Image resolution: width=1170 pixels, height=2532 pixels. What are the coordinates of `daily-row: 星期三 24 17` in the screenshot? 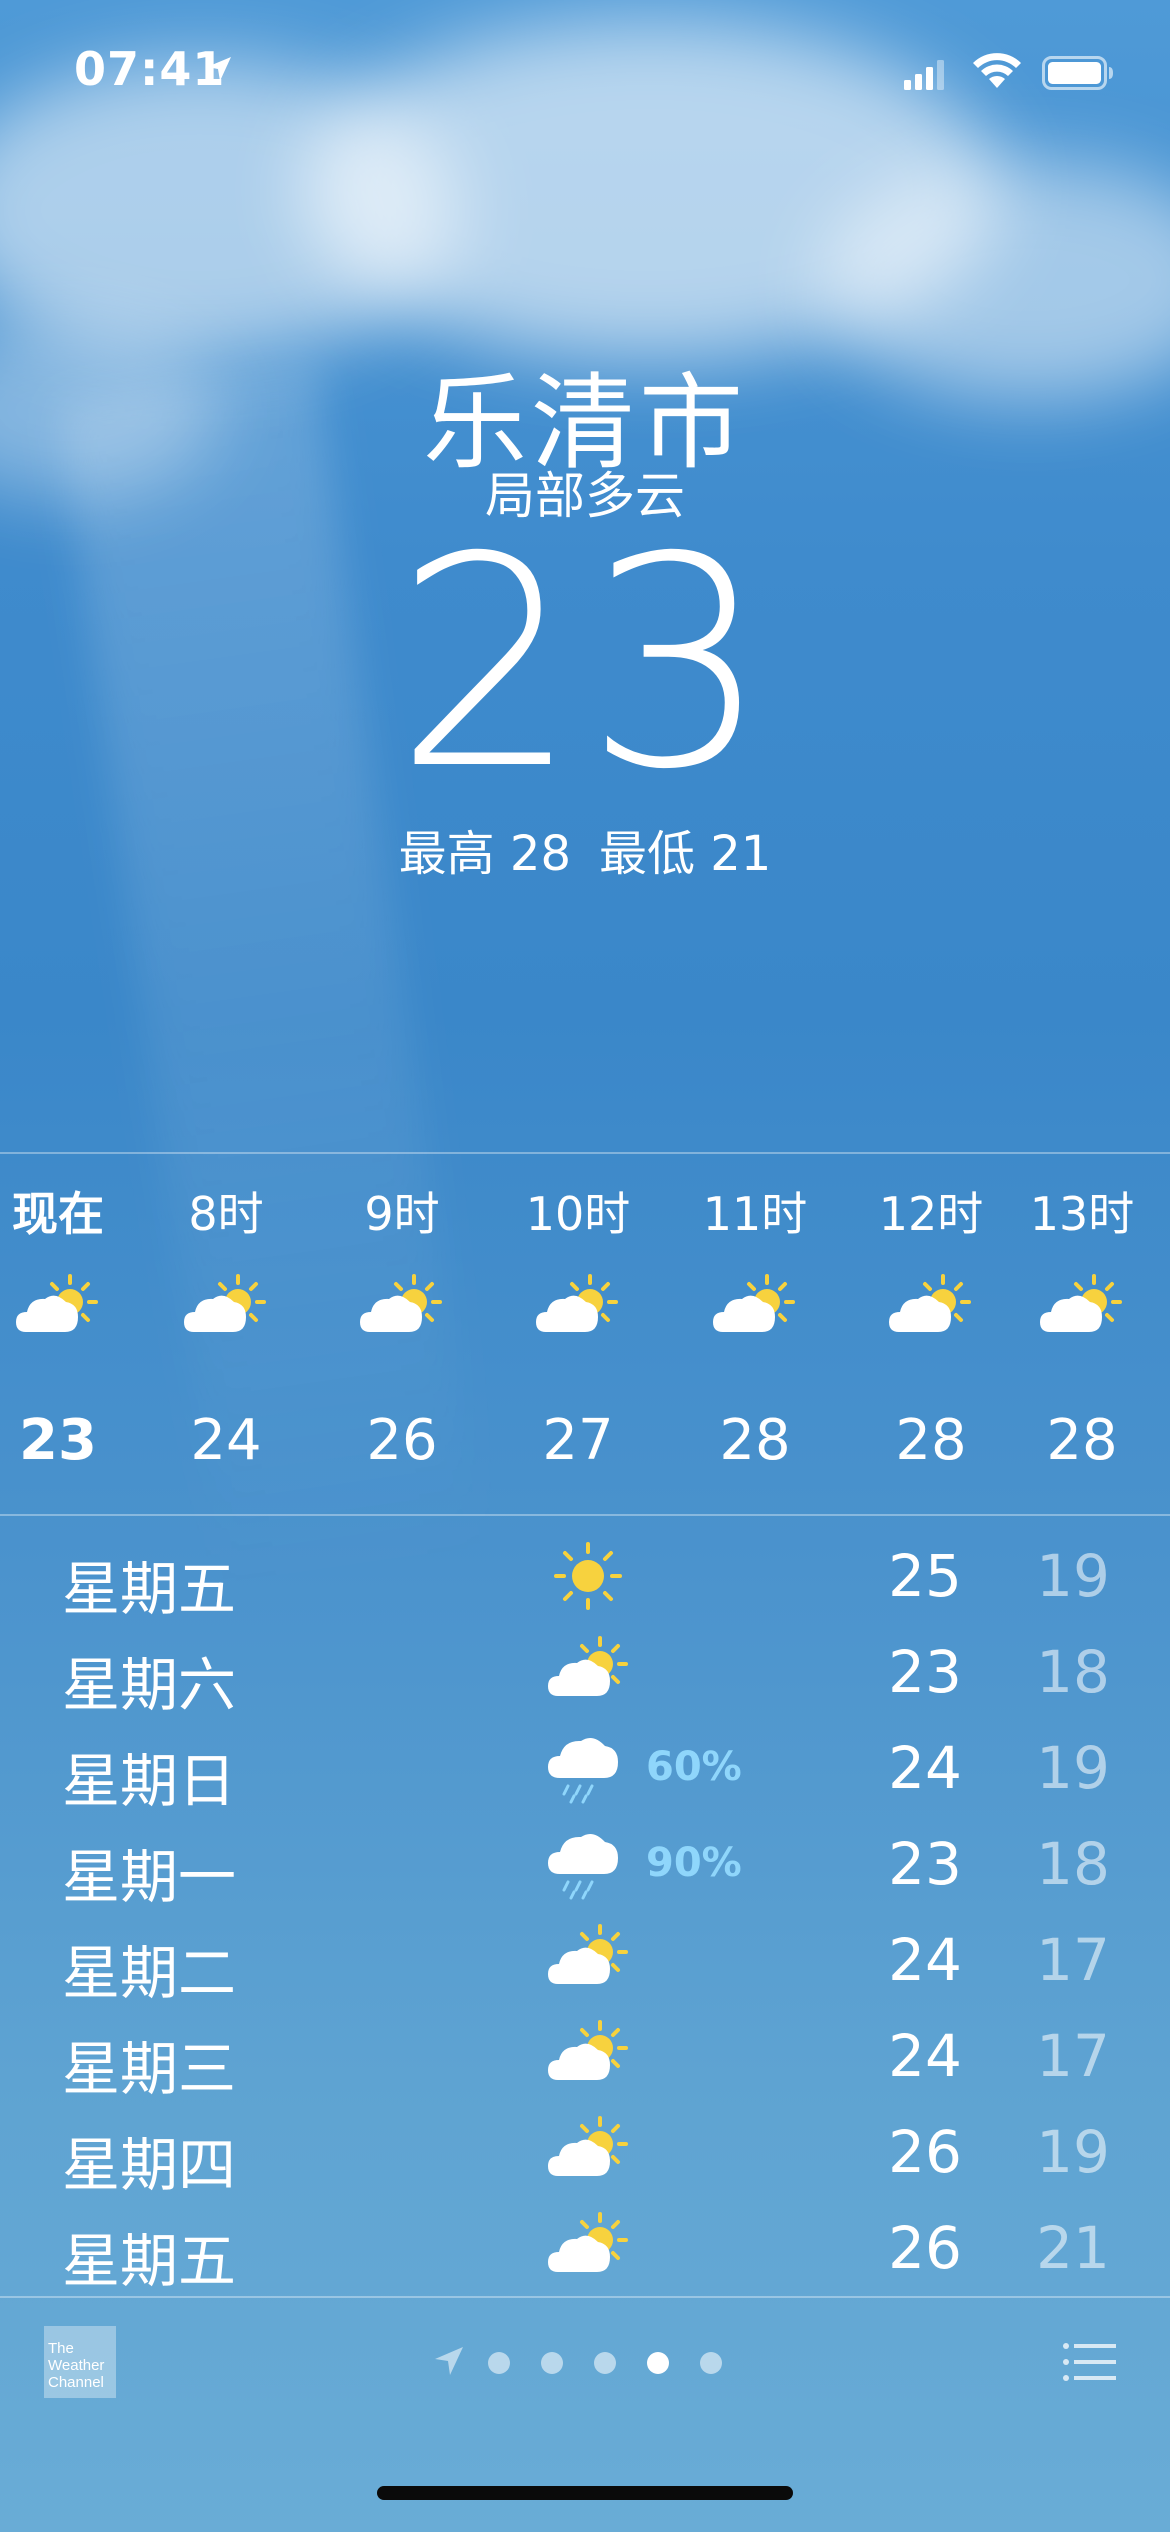 It's located at (585, 2056).